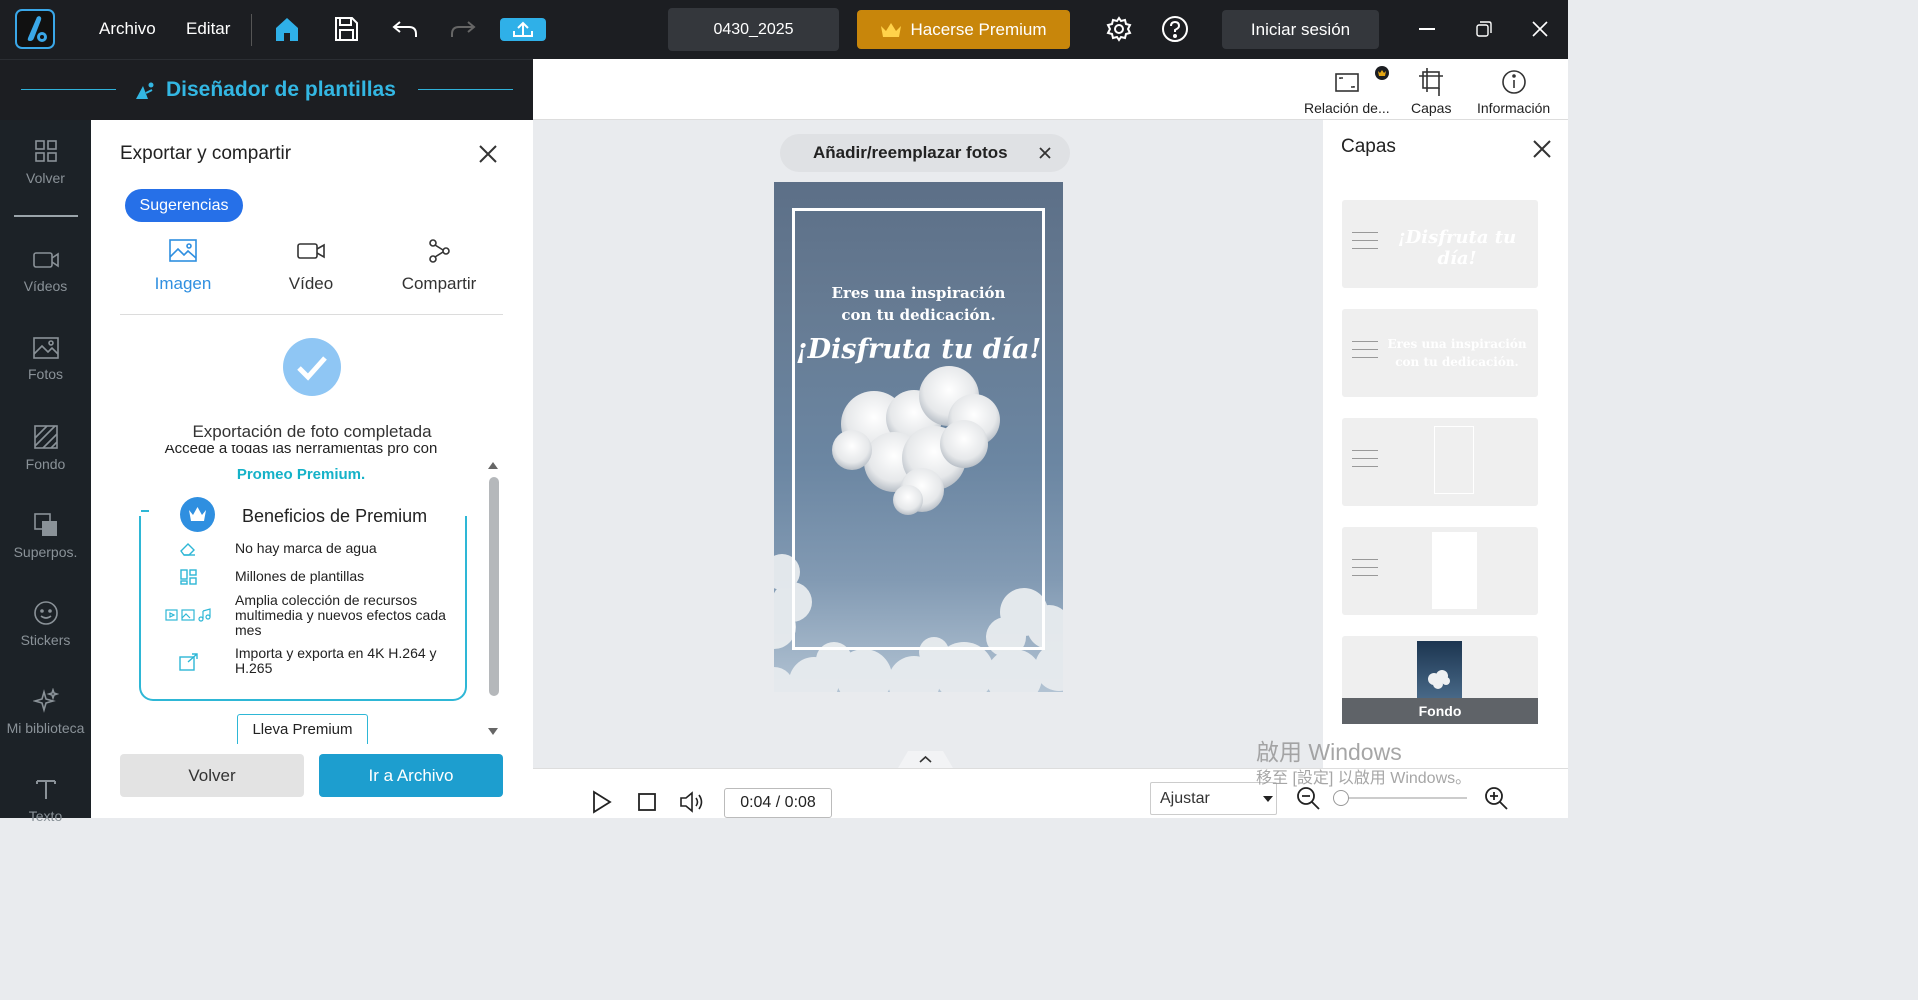  Describe the element at coordinates (1119, 29) in the screenshot. I see `settings-gear-icon` at that location.